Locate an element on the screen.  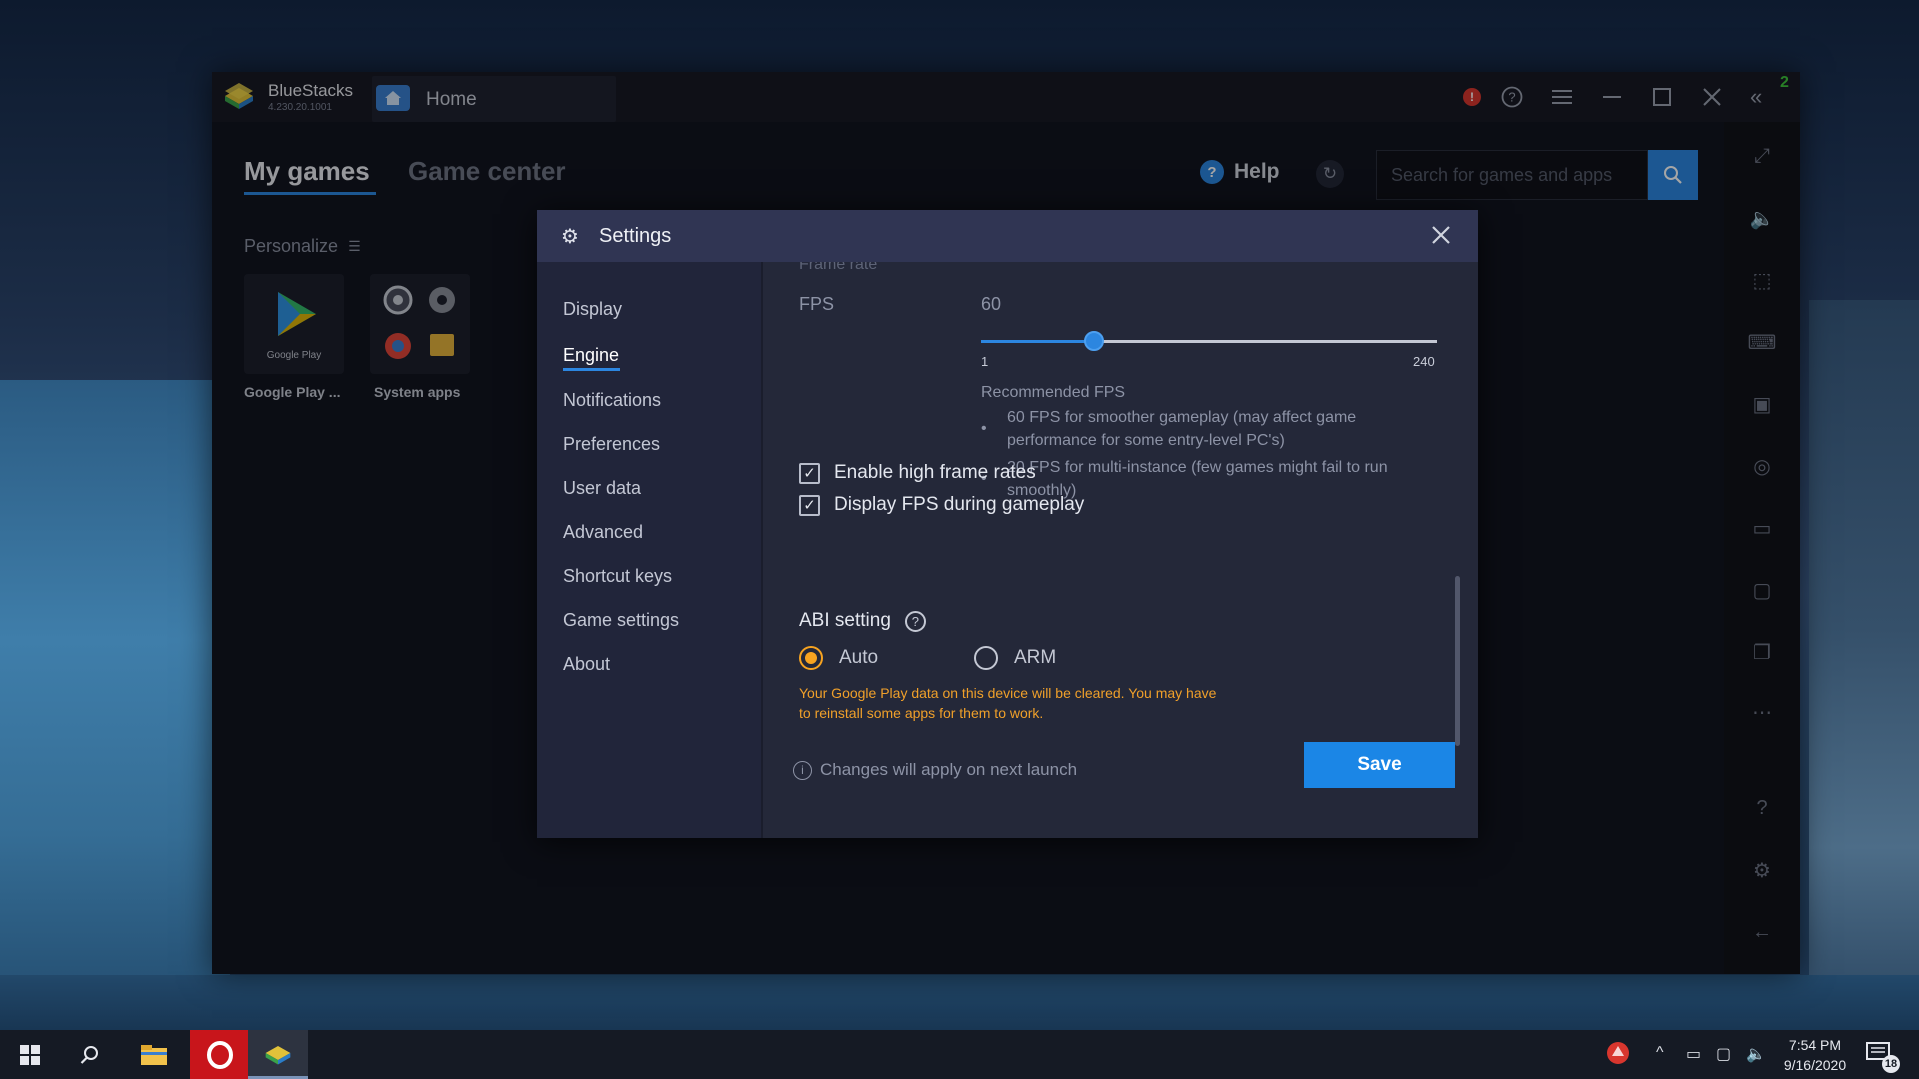
display-fps-checkbox: ✓ Display FPS during gameplay is located at coordinates (941, 505).